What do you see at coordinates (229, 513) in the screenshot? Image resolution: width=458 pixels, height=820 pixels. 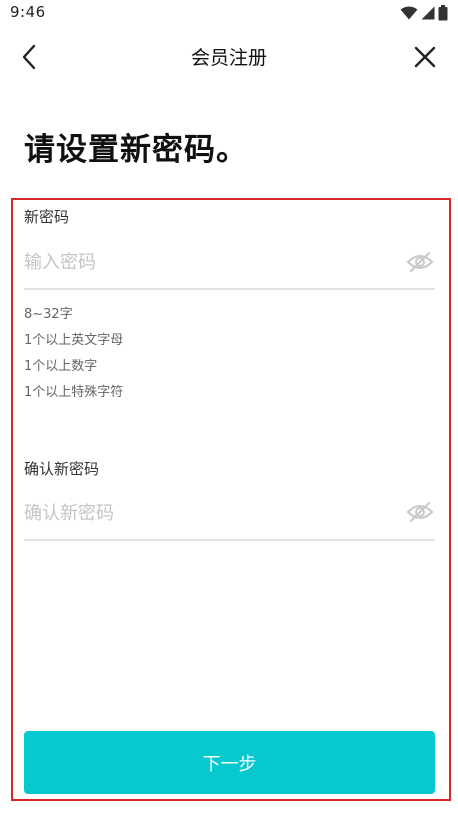 I see `confirm-password-input` at bounding box center [229, 513].